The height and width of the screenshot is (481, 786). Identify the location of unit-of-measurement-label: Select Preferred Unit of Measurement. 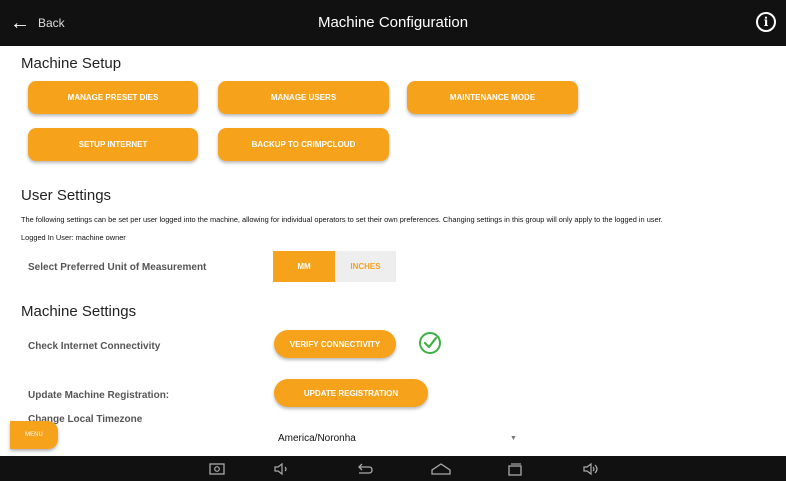
(117, 267).